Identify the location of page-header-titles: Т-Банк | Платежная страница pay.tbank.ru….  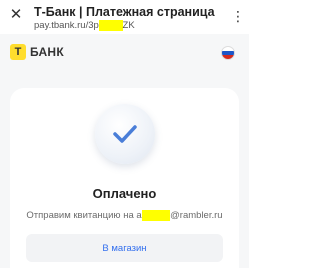
(129, 18).